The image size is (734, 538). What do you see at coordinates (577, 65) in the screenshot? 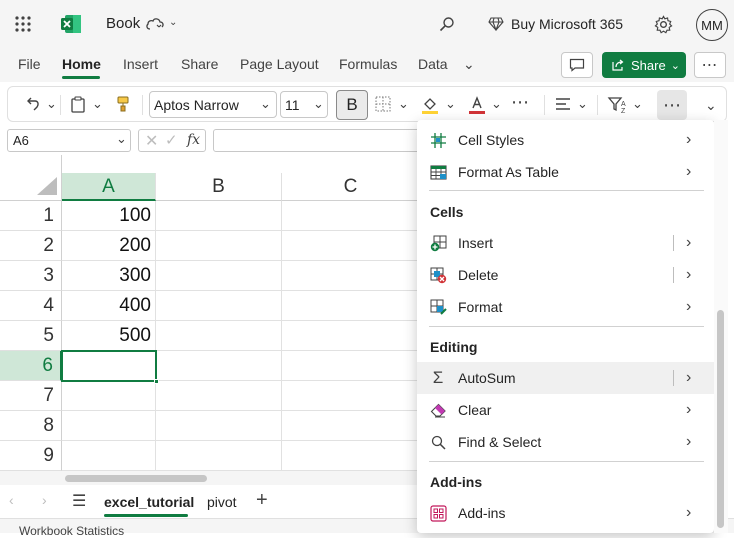
I see `comments-button` at bounding box center [577, 65].